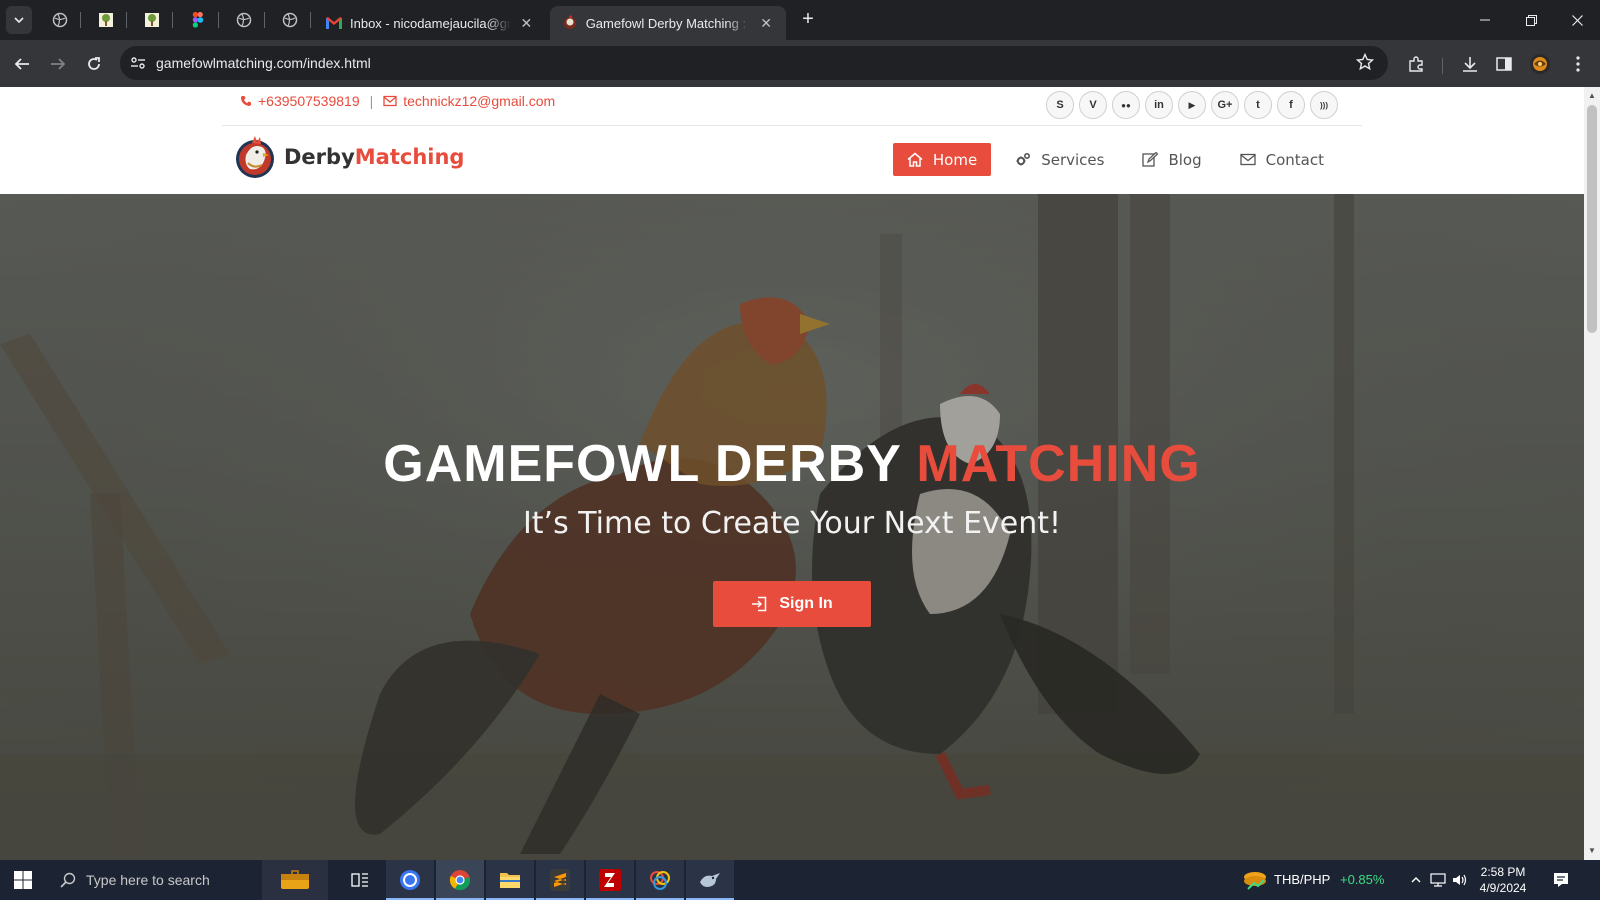 The width and height of the screenshot is (1600, 900). I want to click on figma-icon, so click(198, 20).